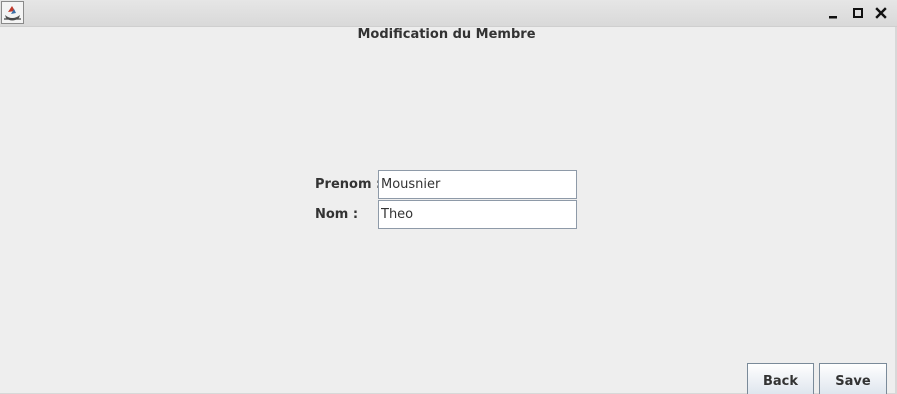 The width and height of the screenshot is (897, 394). What do you see at coordinates (477, 214) in the screenshot?
I see `nom-input` at bounding box center [477, 214].